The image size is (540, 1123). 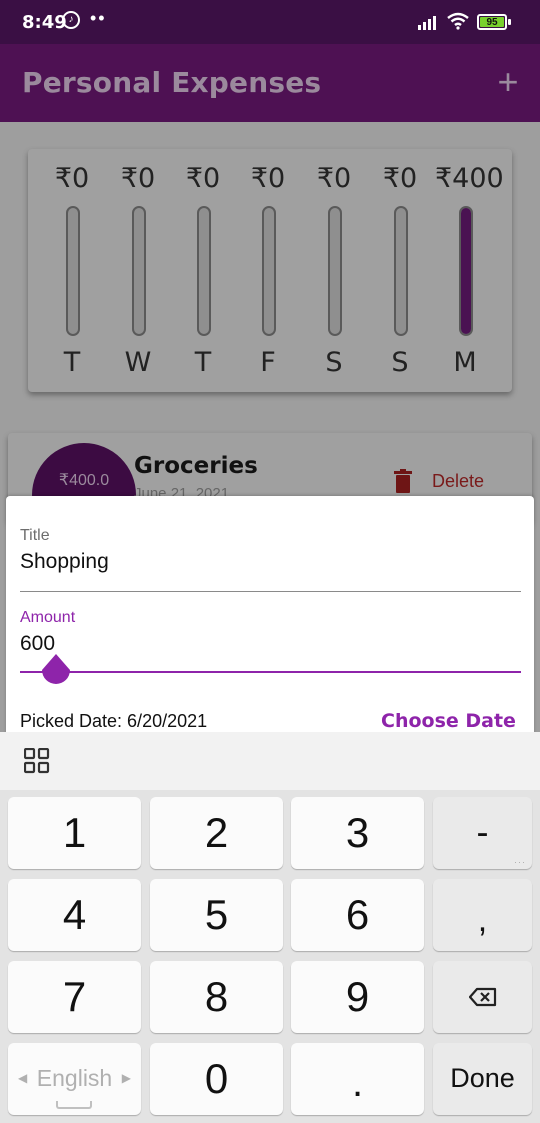 I want to click on title-field-underline, so click(x=270, y=591).